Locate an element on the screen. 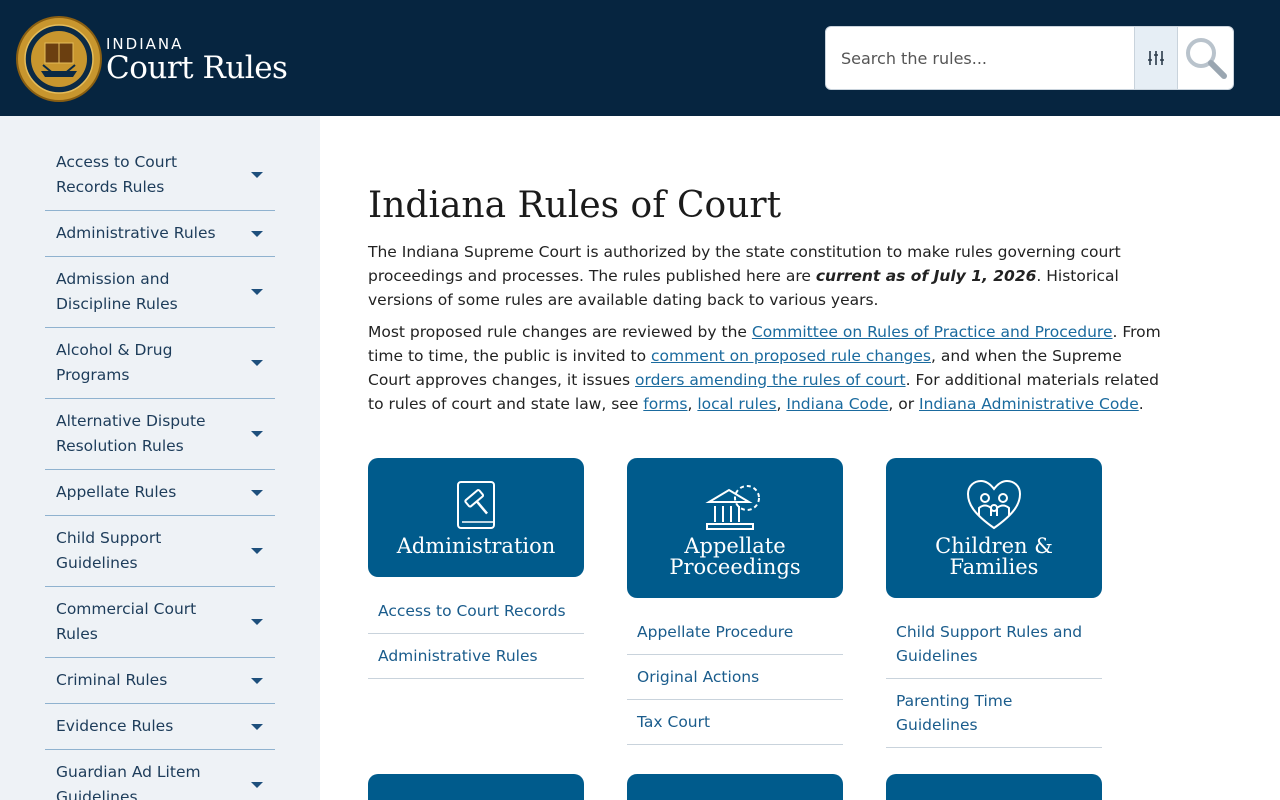  sidebar-item: Criminal Rules is located at coordinates (160, 681).